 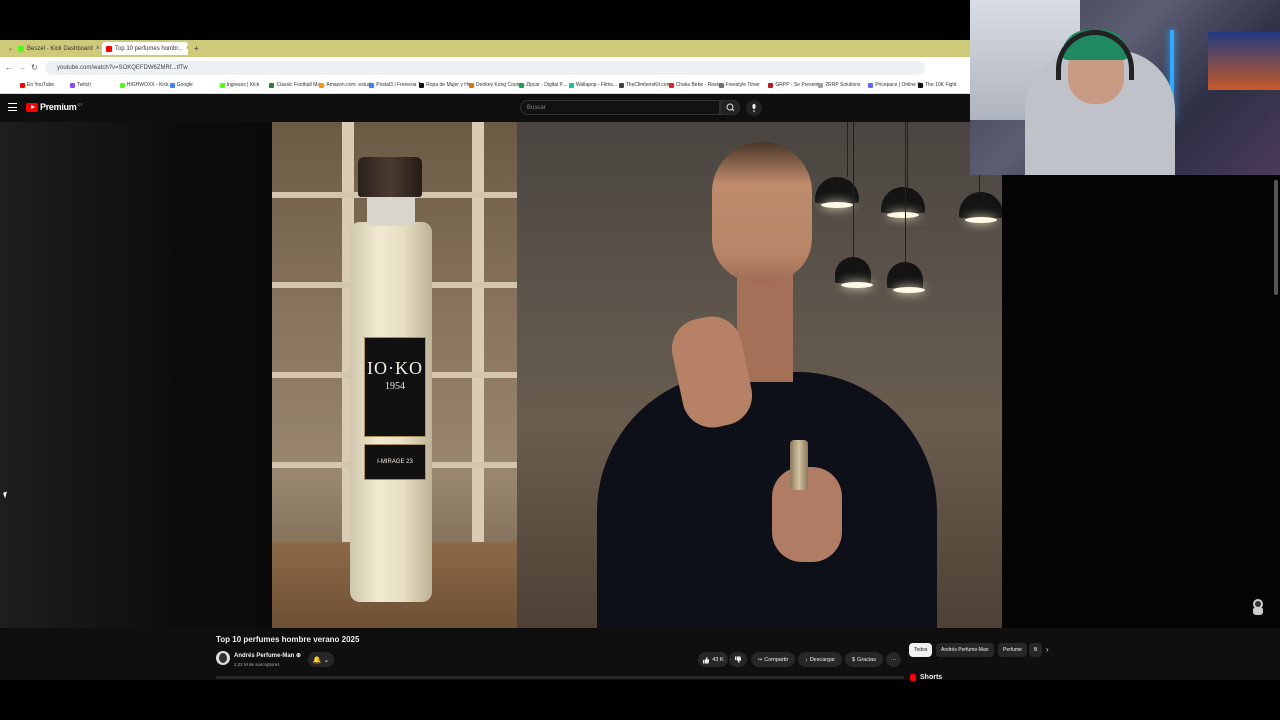 What do you see at coordinates (754, 108) in the screenshot?
I see `voice-search-button` at bounding box center [754, 108].